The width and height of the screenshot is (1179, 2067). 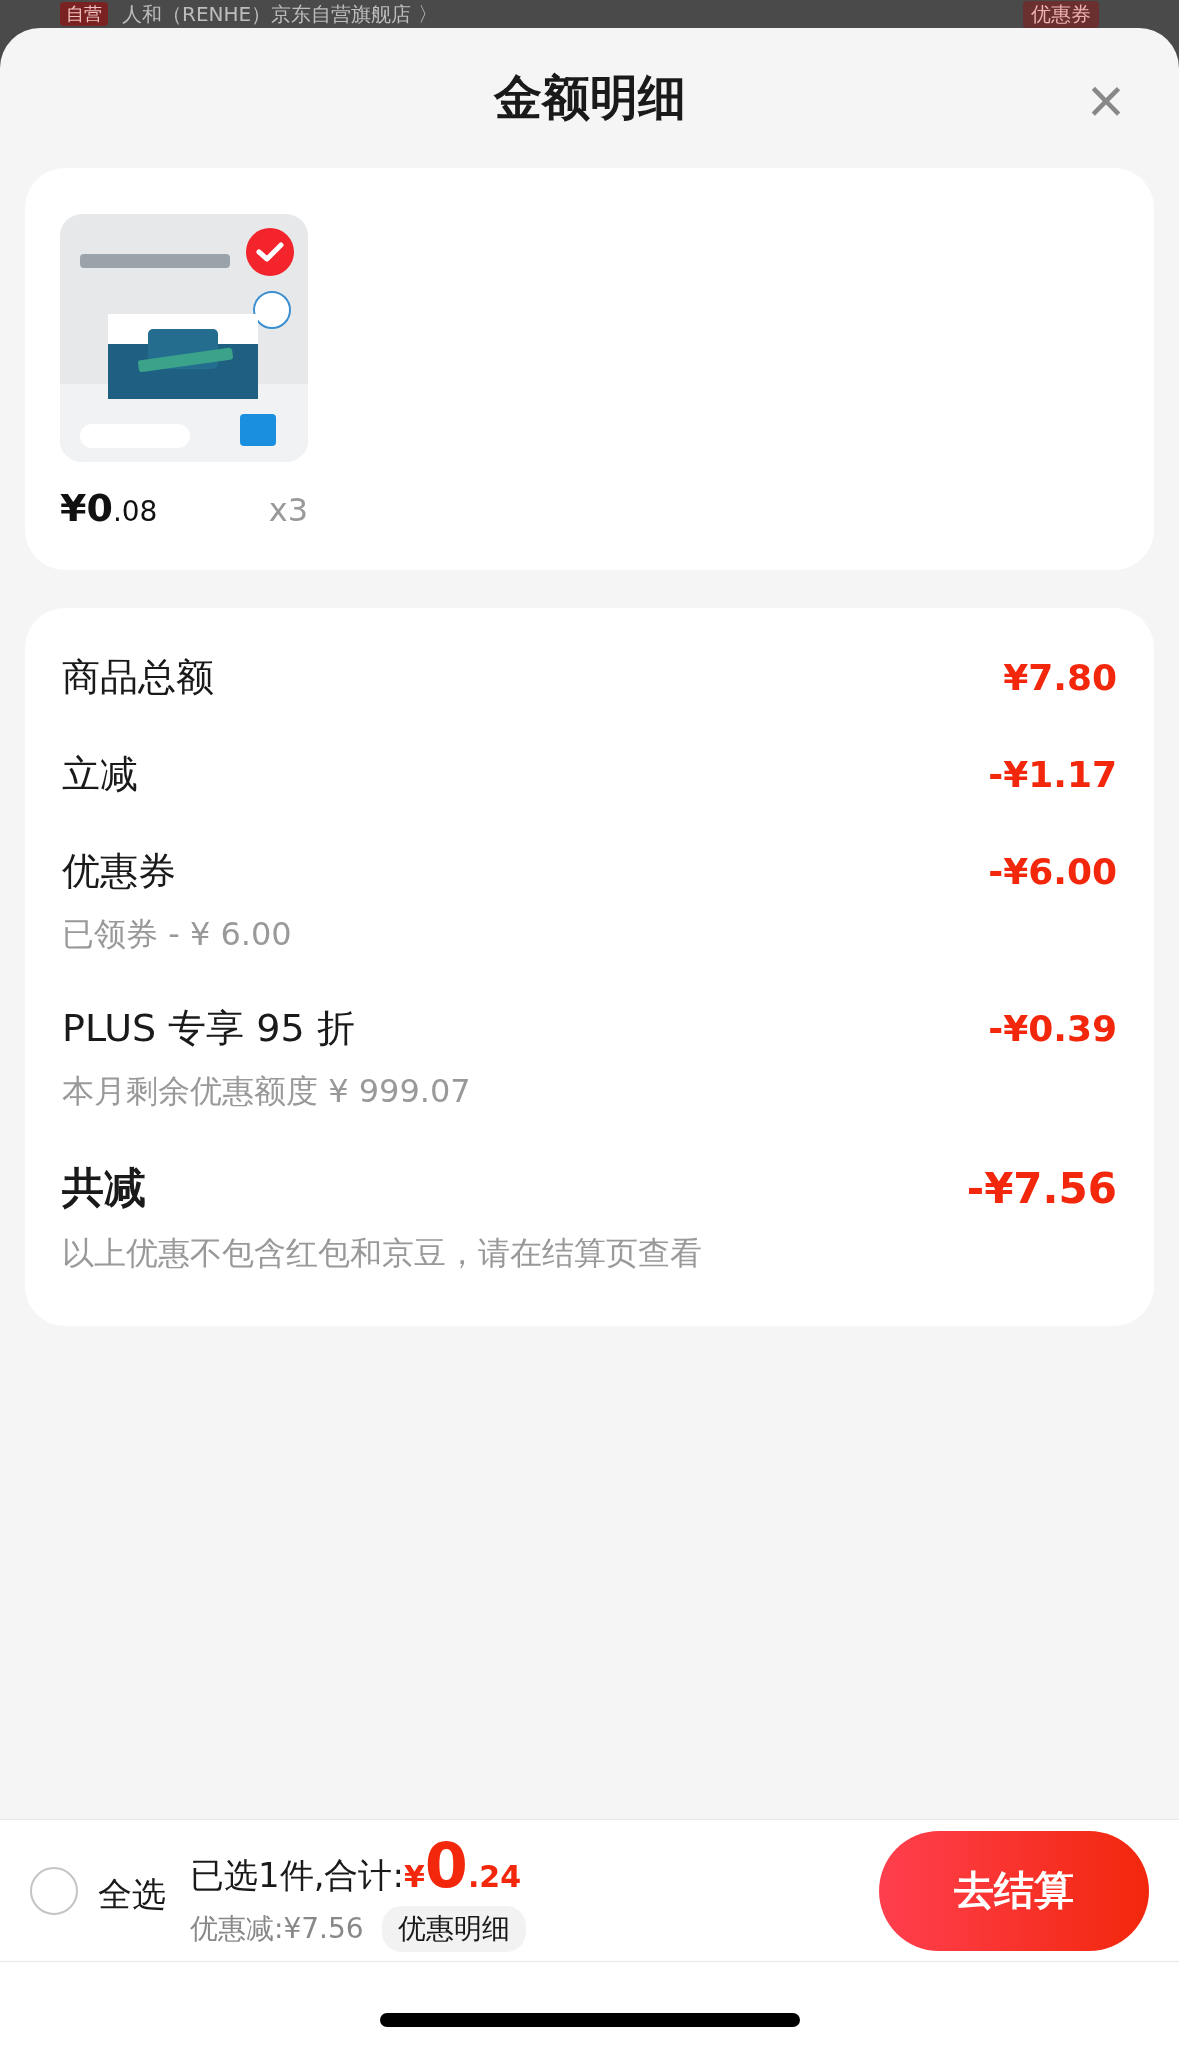 I want to click on select-all-radio, so click(x=54, y=1890).